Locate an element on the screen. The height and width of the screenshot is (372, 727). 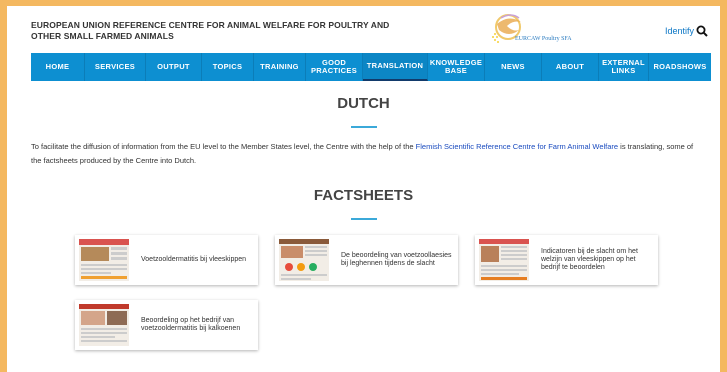
nav-item-knowledge-base: KNOWLEDGE BASE is located at coordinates (456, 67).